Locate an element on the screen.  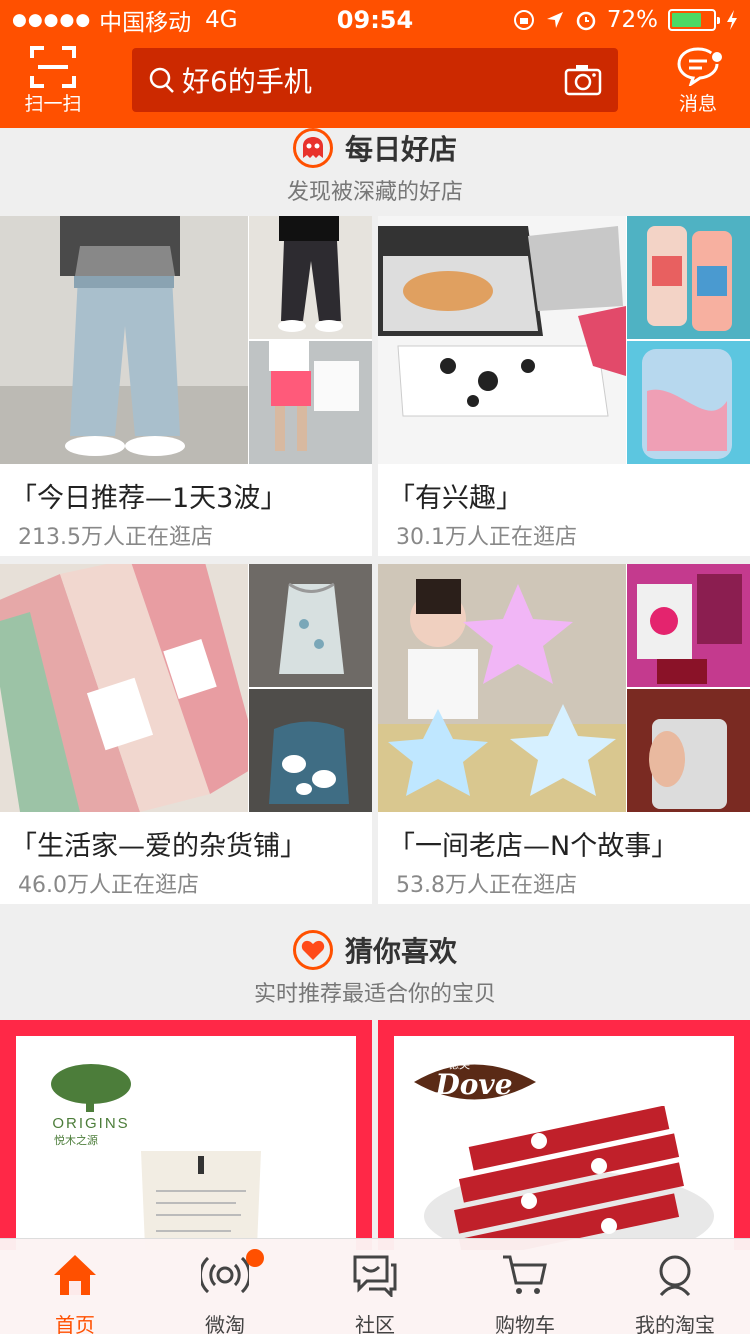
top-bar: ●●●●● 中国移动 4G 09:54 72% 扫一扫 好6的手机 消息 is located at coordinates (375, 64).